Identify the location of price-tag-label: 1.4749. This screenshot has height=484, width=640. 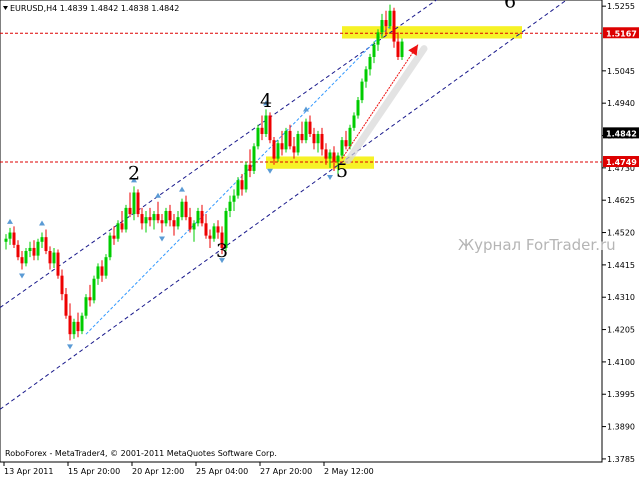
(621, 162).